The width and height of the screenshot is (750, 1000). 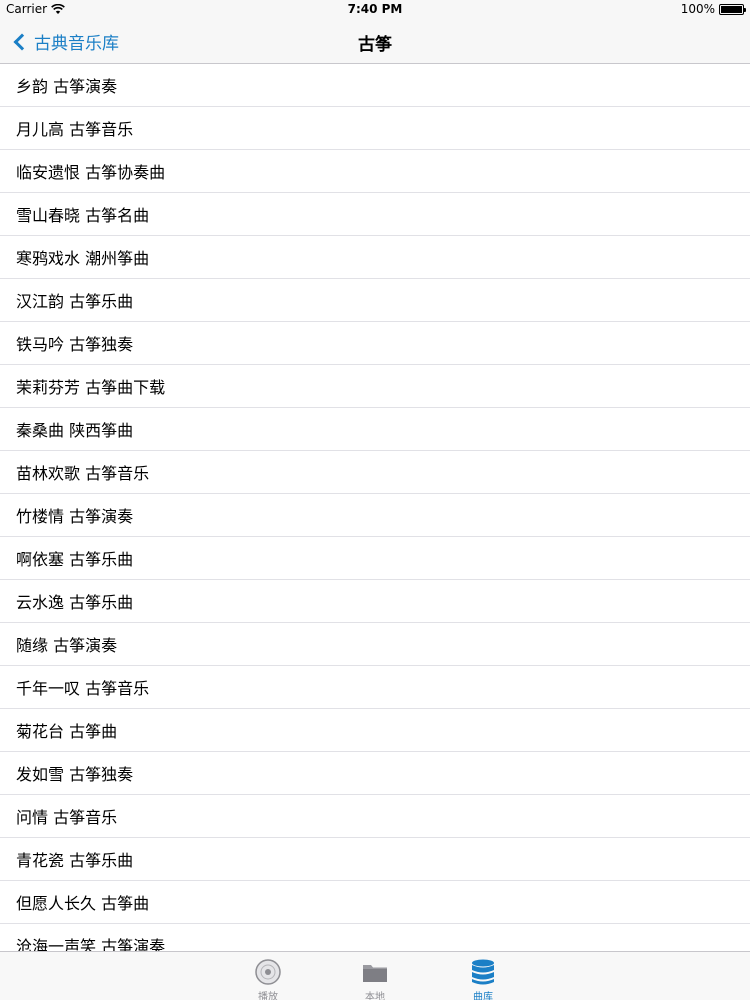 What do you see at coordinates (375, 816) in the screenshot?
I see `song-row: 问情 古筝音乐` at bounding box center [375, 816].